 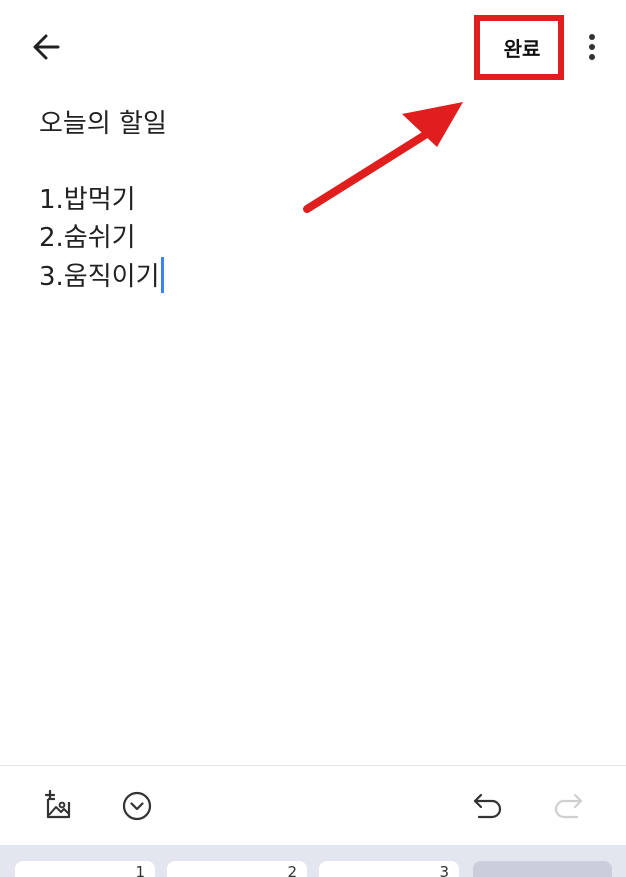 What do you see at coordinates (319, 162) in the screenshot?
I see `note-empty-line` at bounding box center [319, 162].